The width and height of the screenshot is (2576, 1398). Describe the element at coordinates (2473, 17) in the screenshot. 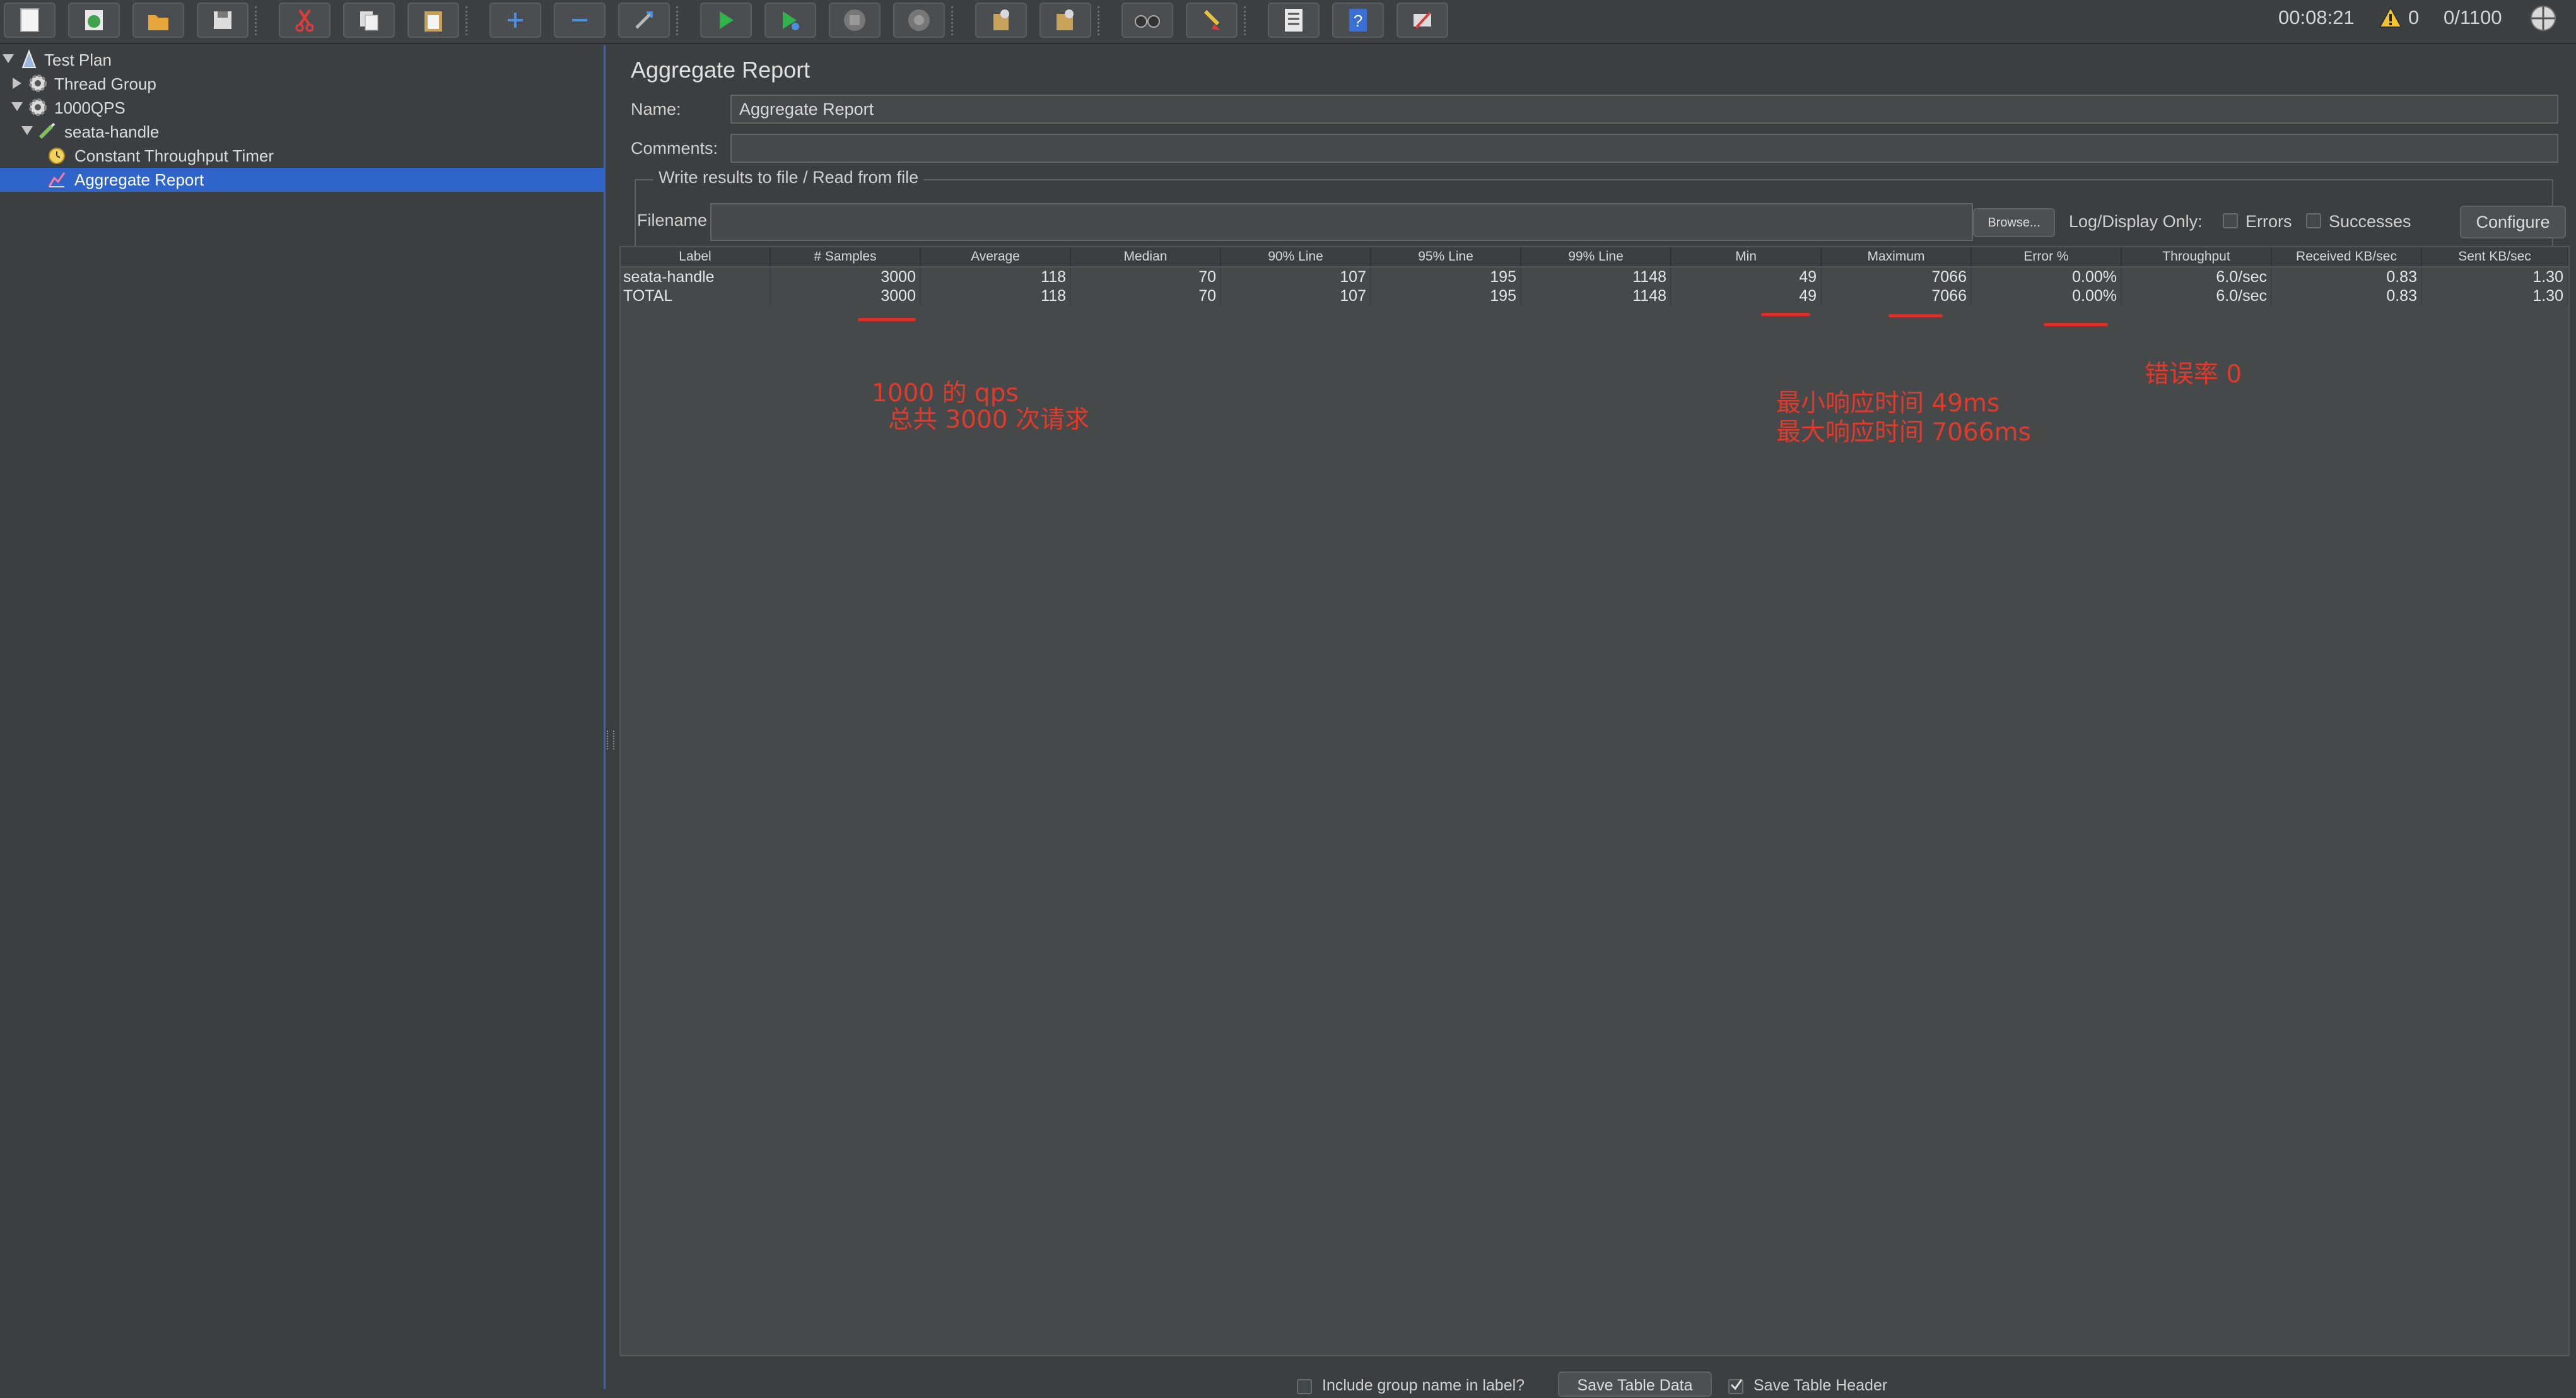

I see `active-thread-count: 0/1100` at that location.